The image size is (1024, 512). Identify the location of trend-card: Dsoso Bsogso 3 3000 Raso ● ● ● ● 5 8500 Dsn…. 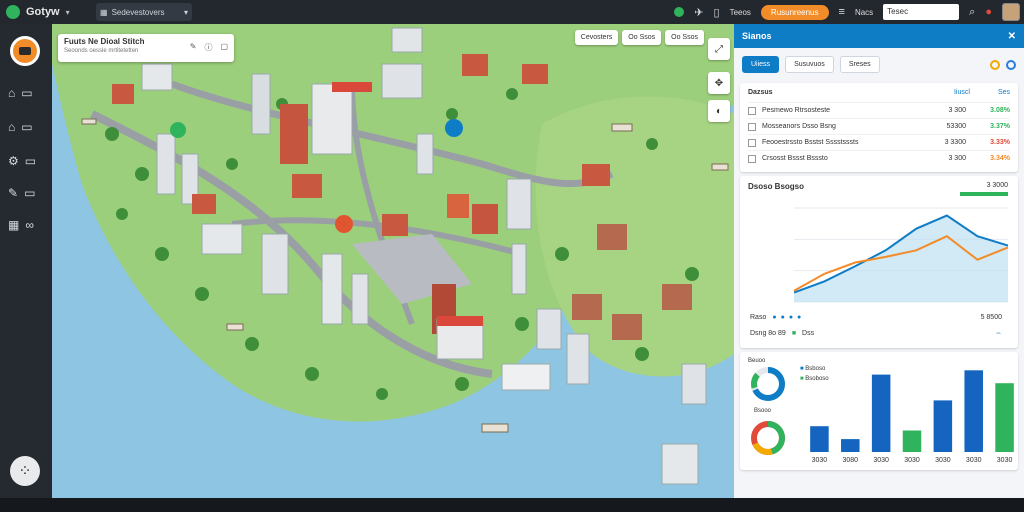
(879, 262).